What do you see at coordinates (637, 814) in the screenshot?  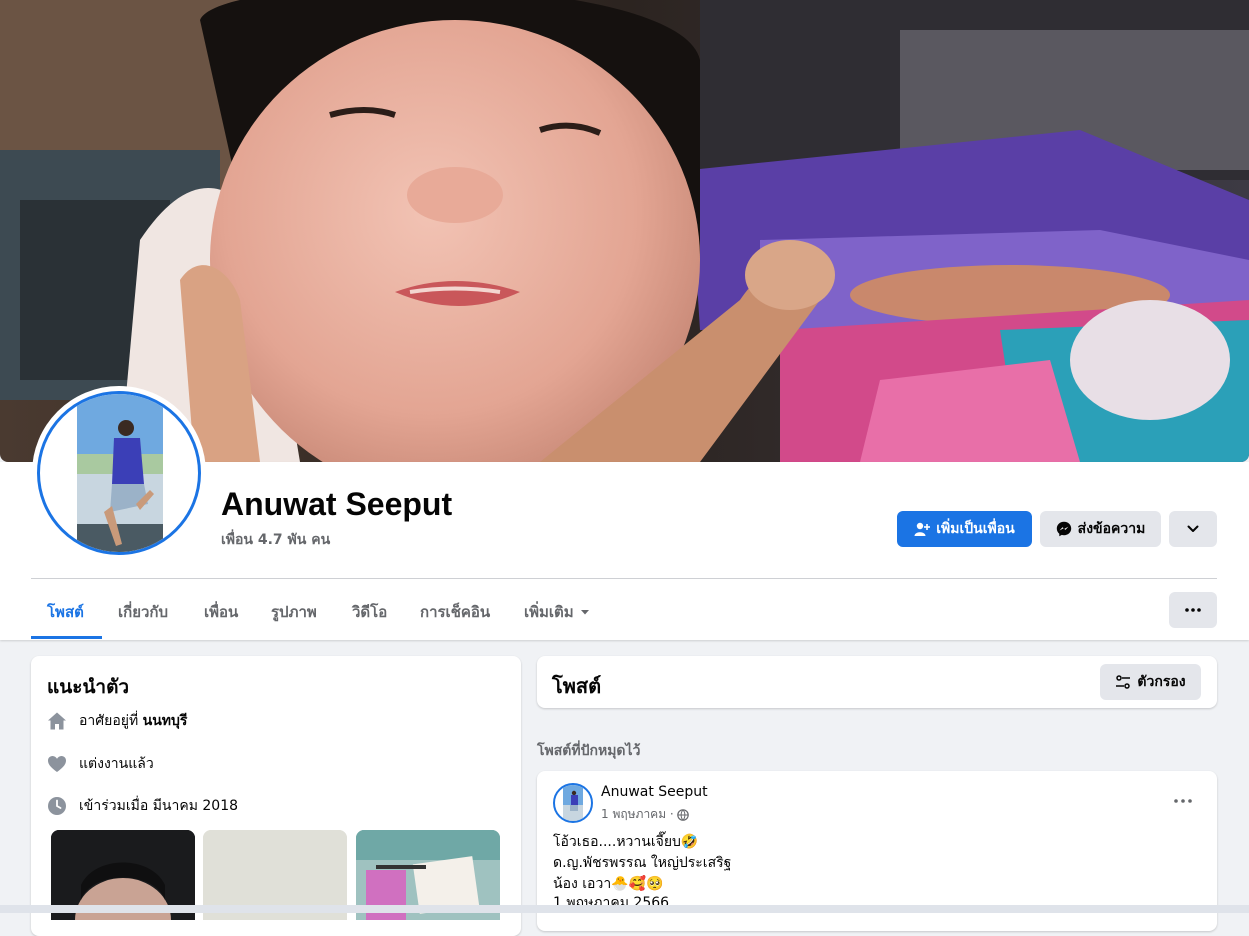 I see `post-date-text: 1 พฤษภาคม ·` at bounding box center [637, 814].